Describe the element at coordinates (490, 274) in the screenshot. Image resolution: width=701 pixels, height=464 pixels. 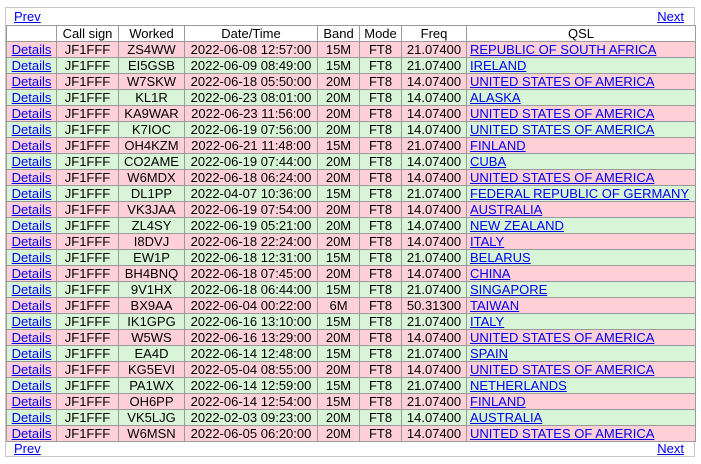
I see `qsl-link: CHINA` at that location.